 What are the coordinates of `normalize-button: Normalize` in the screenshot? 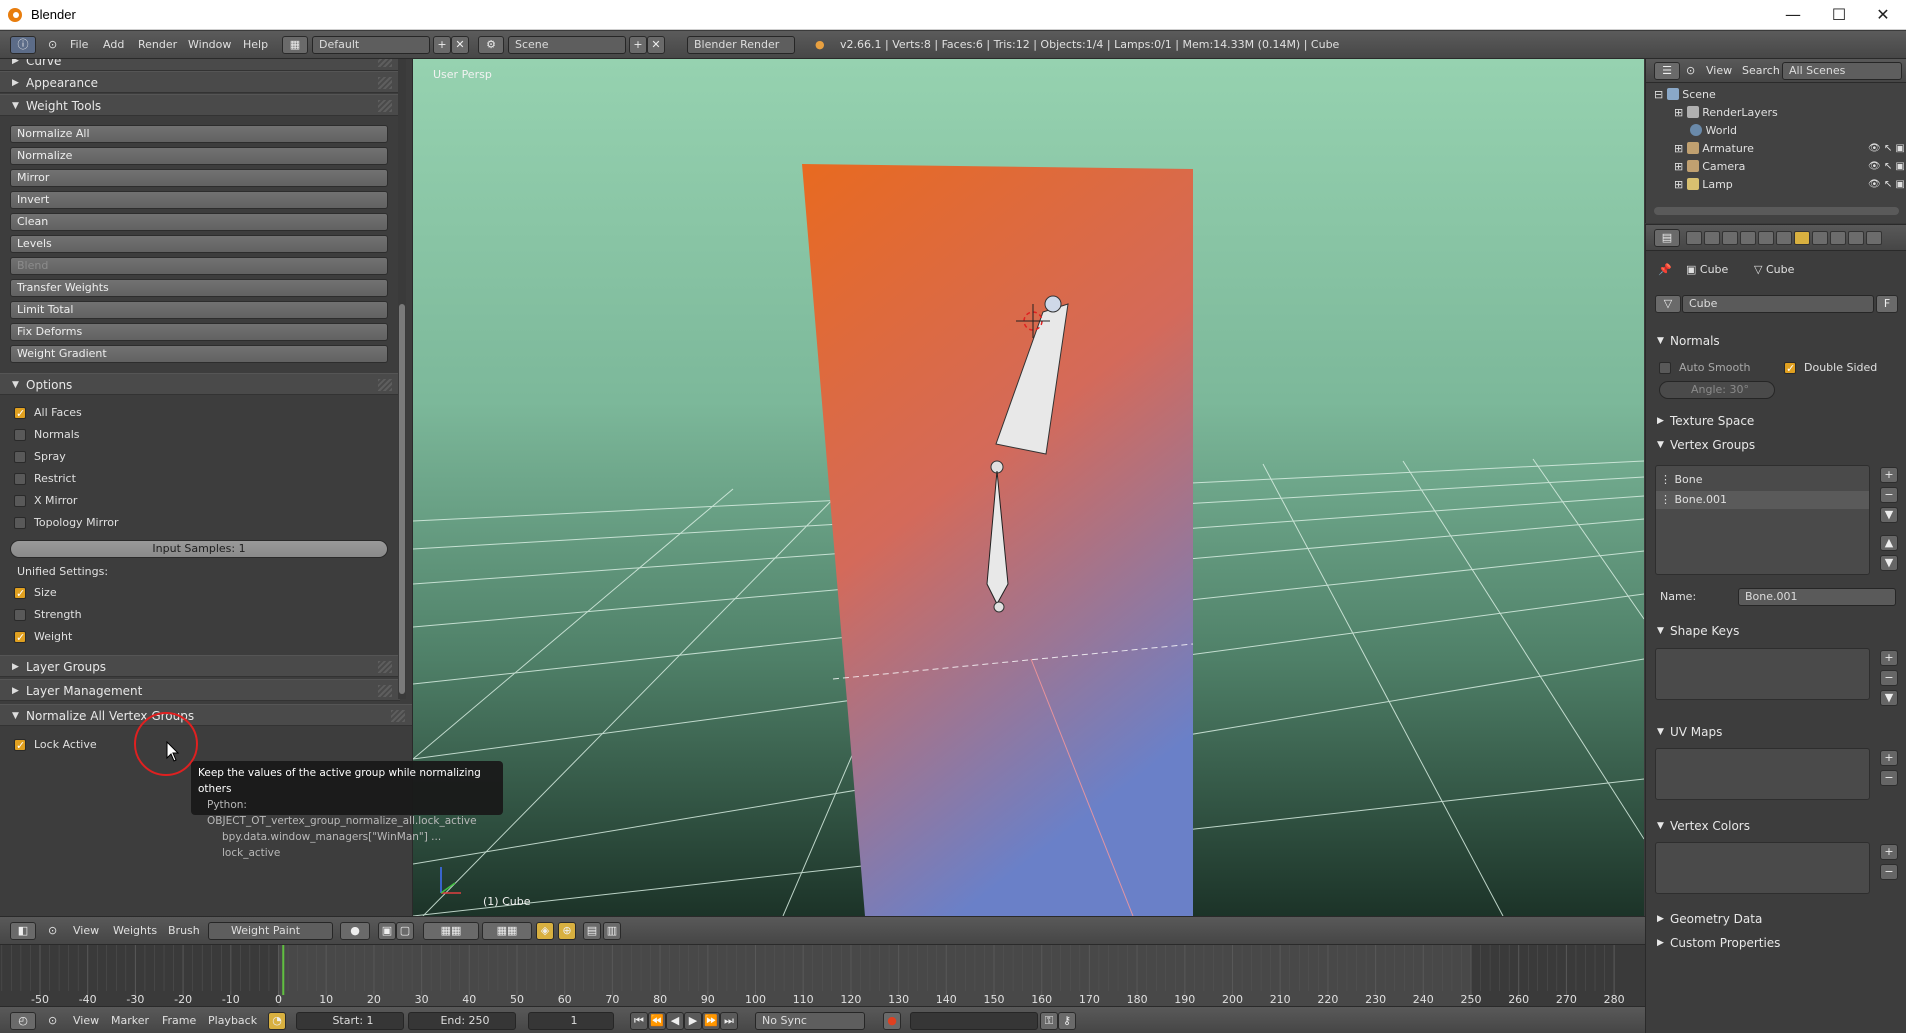 It's located at (199, 156).